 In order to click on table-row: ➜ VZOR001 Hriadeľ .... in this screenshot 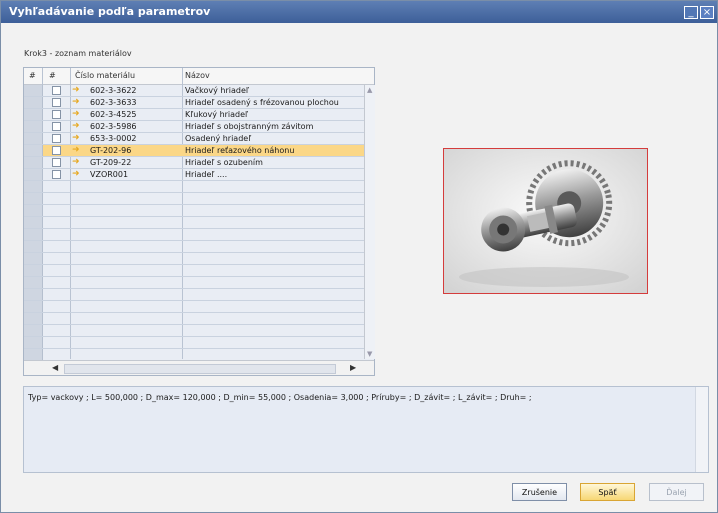, I will do `click(194, 175)`.